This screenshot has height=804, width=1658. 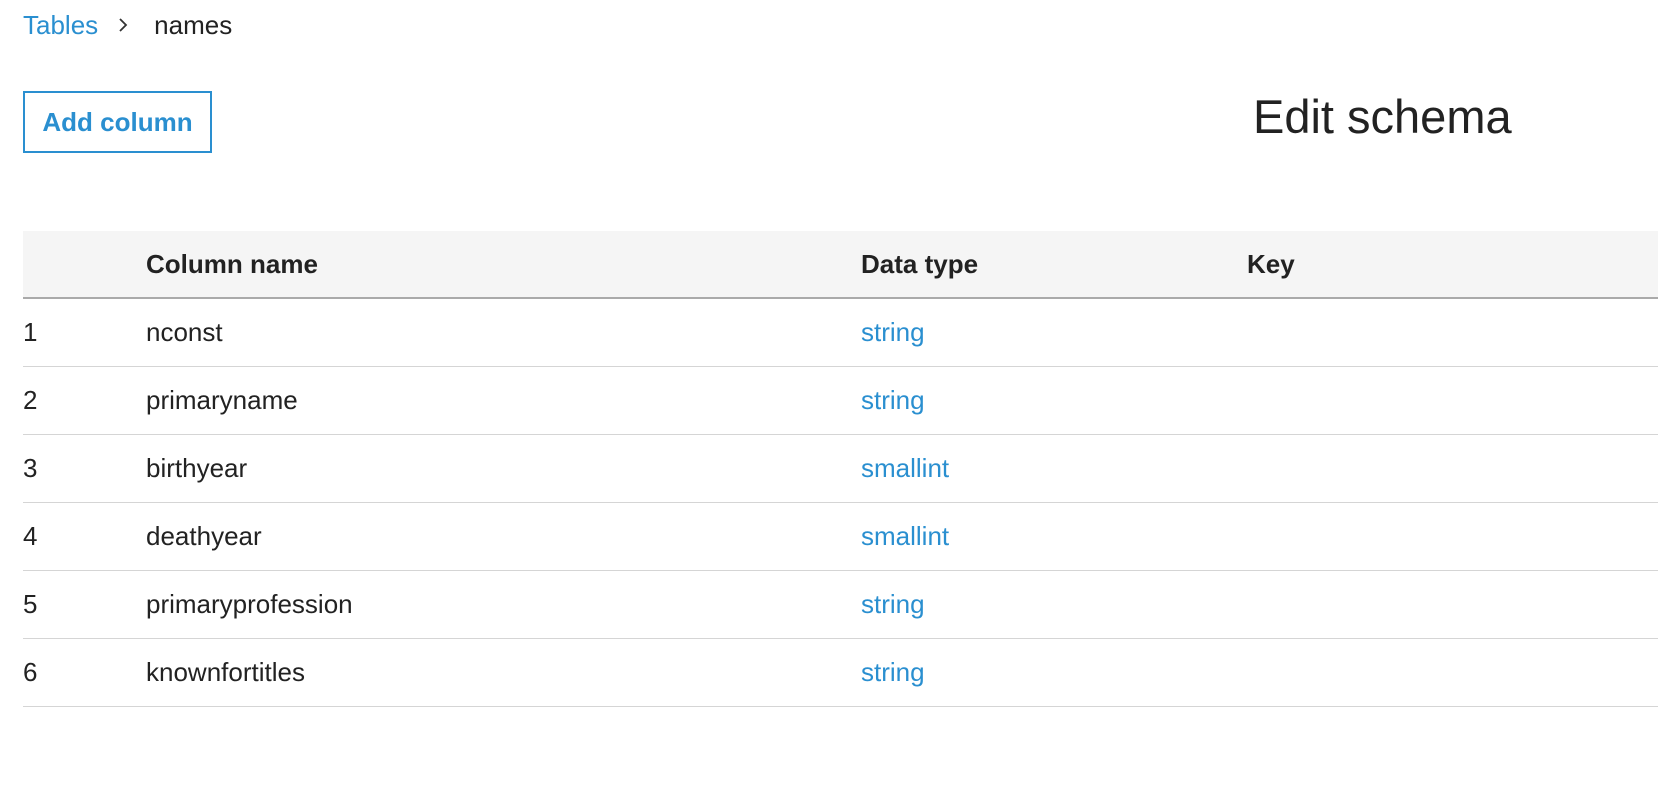 What do you see at coordinates (840, 333) in the screenshot?
I see `table-row: 1 nconst string` at bounding box center [840, 333].